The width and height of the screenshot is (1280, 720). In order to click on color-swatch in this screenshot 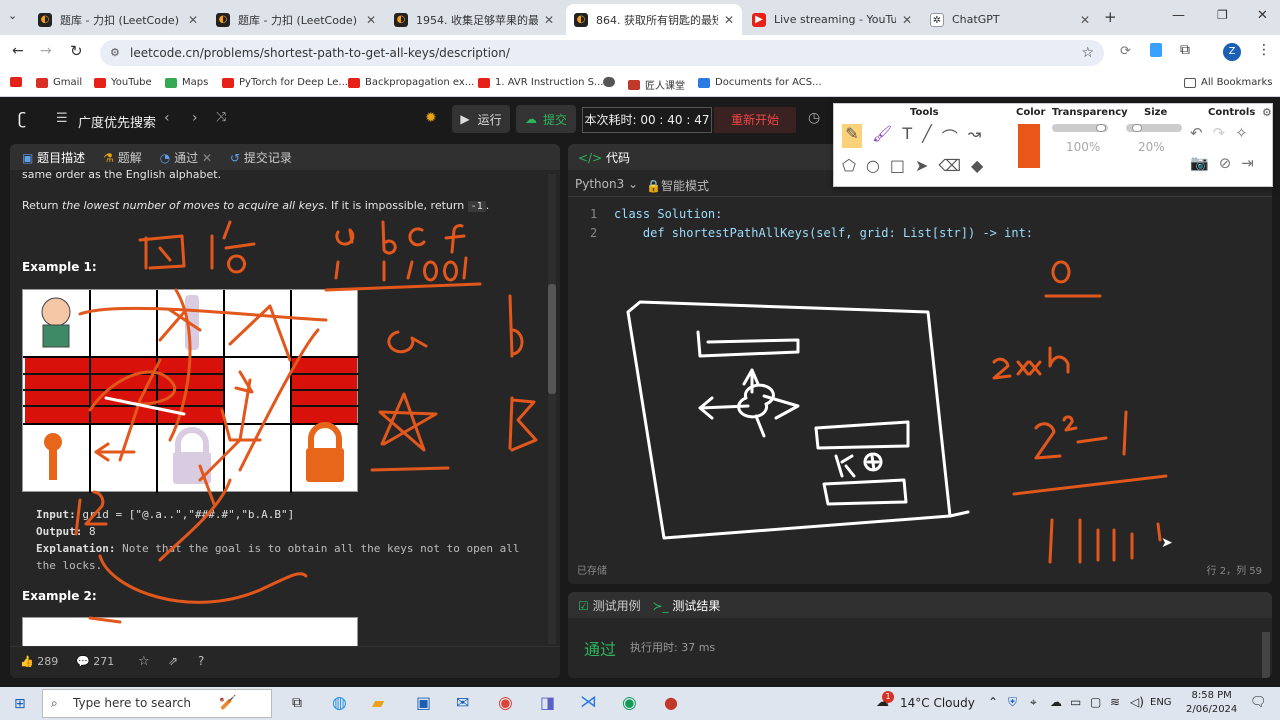, I will do `click(1029, 146)`.